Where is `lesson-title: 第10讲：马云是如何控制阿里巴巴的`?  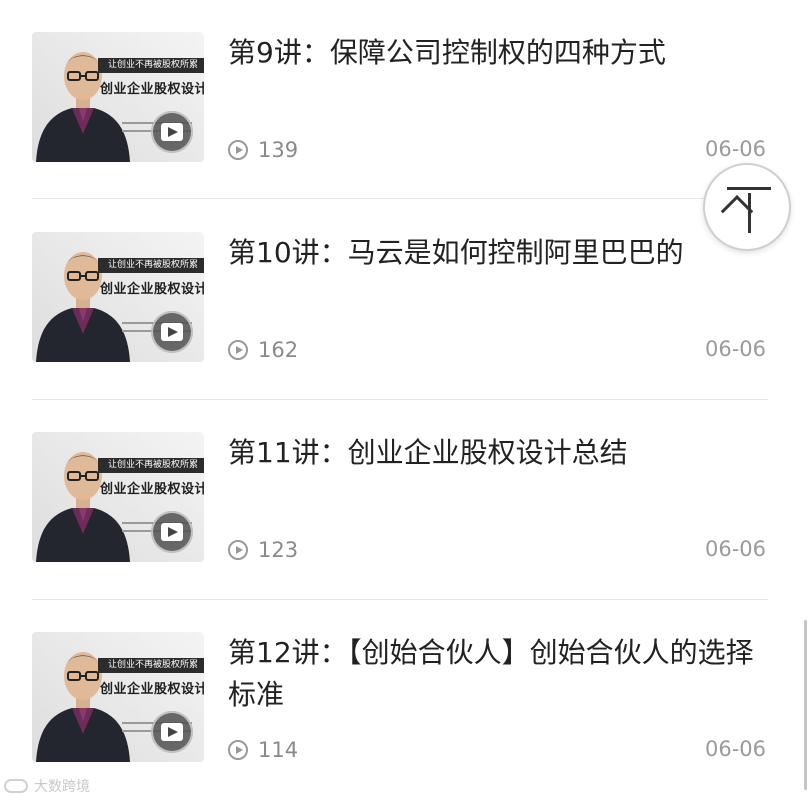 lesson-title: 第10讲：马云是如何控制阿里巴巴的 is located at coordinates (498, 253).